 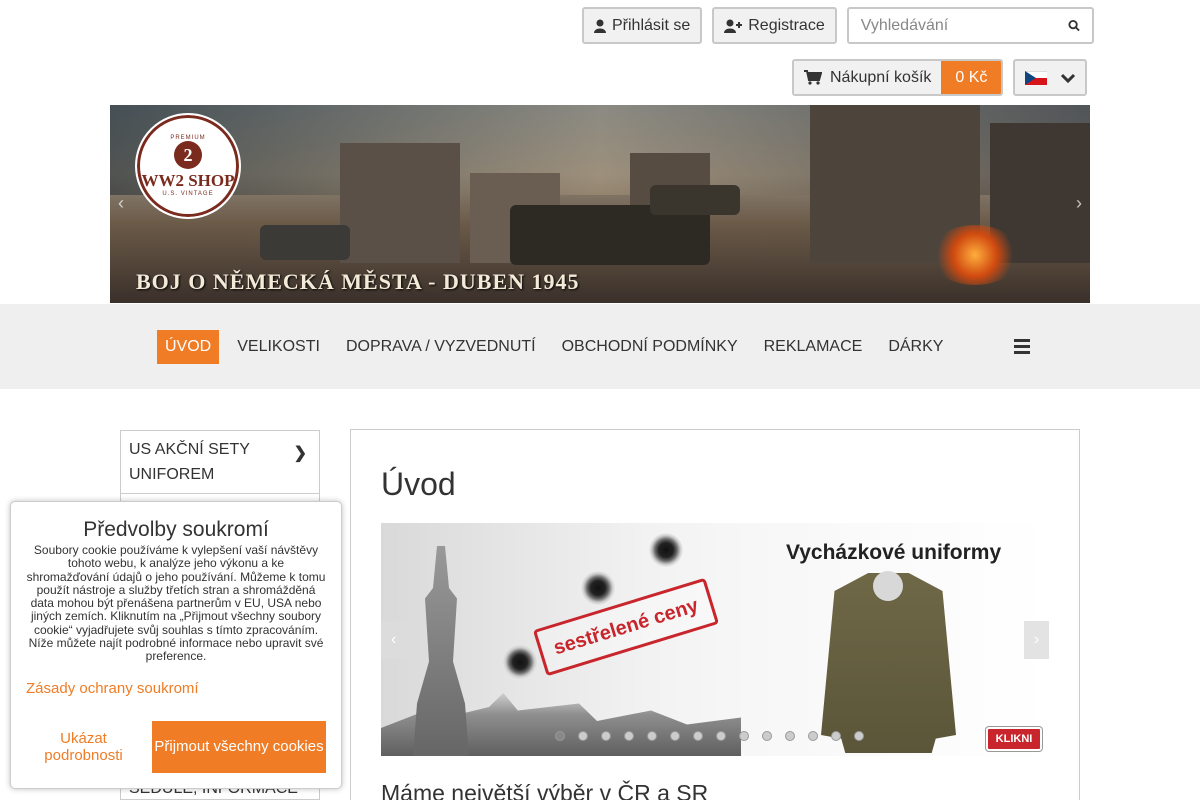 What do you see at coordinates (400, 203) in the screenshot?
I see `banner-building` at bounding box center [400, 203].